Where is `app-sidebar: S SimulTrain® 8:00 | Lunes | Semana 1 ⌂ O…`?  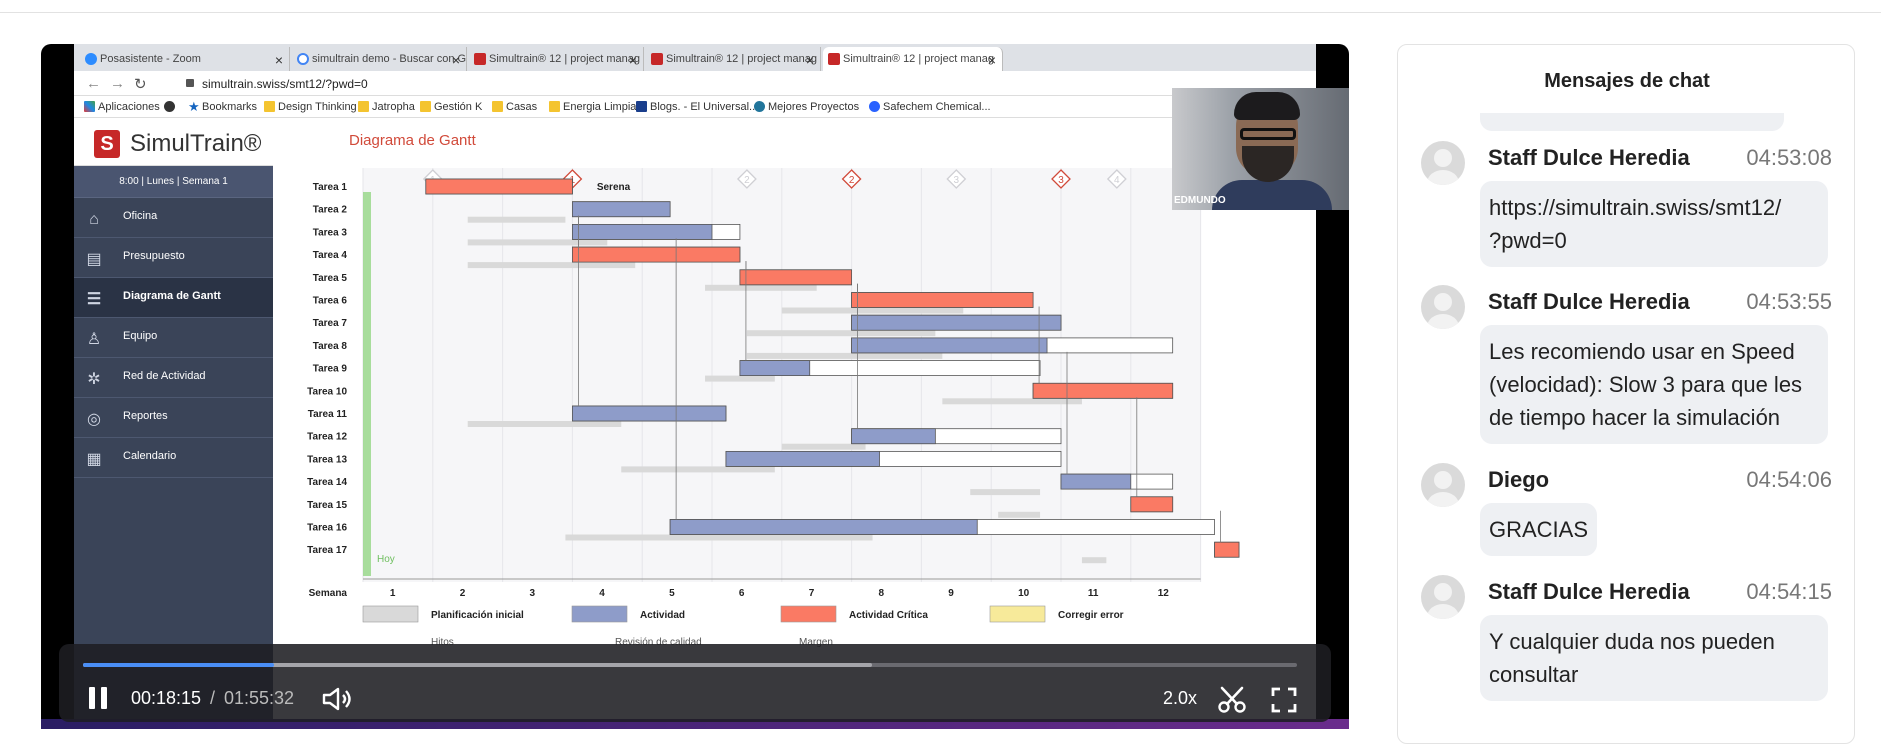
app-sidebar: S SimulTrain® 8:00 | Lunes | Semana 1 ⌂ O… is located at coordinates (173, 423).